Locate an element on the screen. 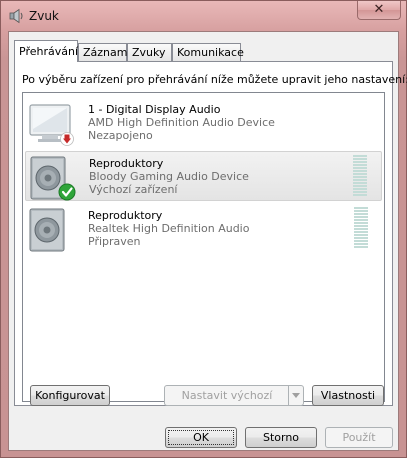 The height and width of the screenshot is (458, 407). tab-sounds: Zvuky is located at coordinates (149, 52).